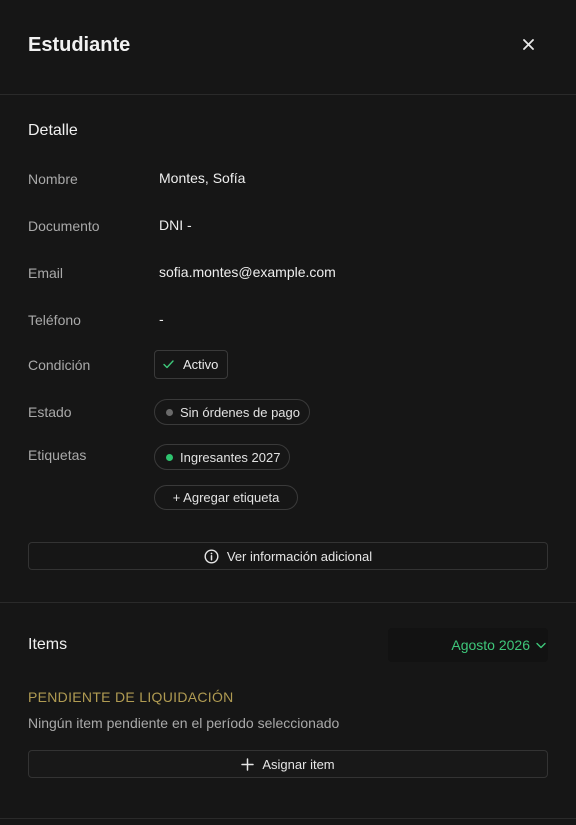  Describe the element at coordinates (53, 130) in the screenshot. I see `detail-section-title: Detalle` at that location.